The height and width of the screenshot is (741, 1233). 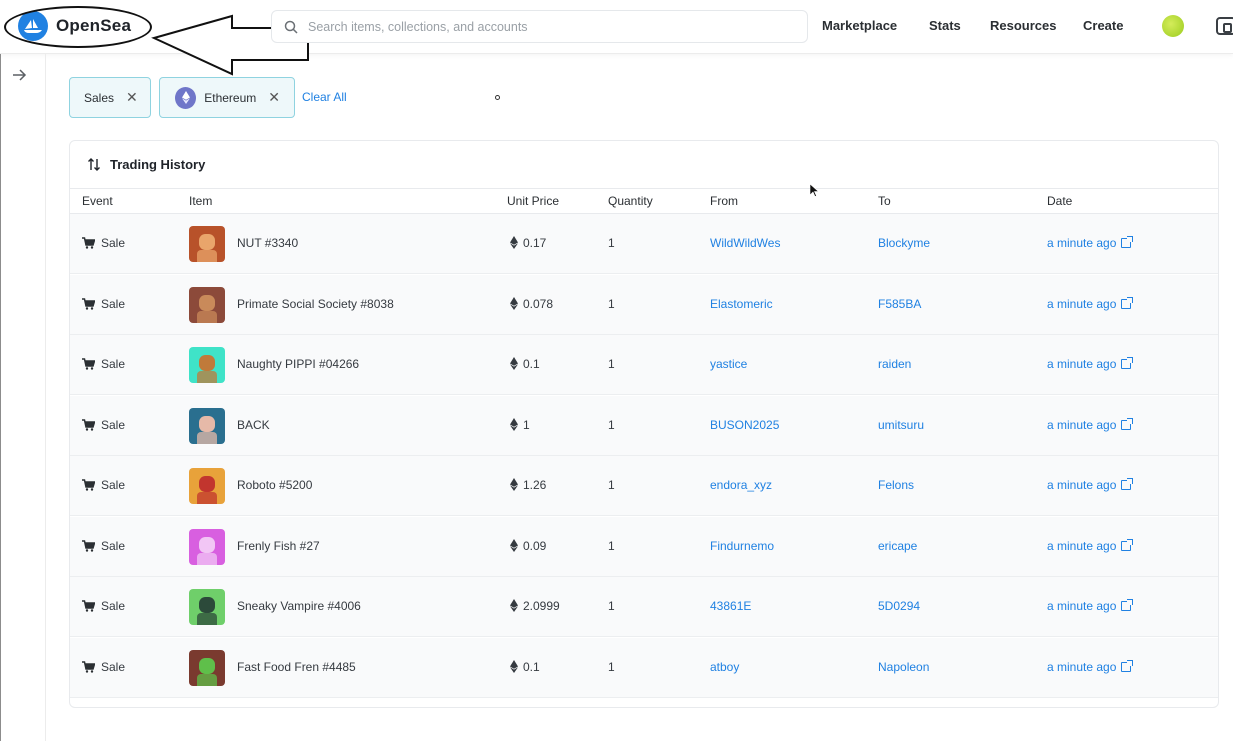 What do you see at coordinates (896, 485) in the screenshot?
I see `to-account-link: Felons` at bounding box center [896, 485].